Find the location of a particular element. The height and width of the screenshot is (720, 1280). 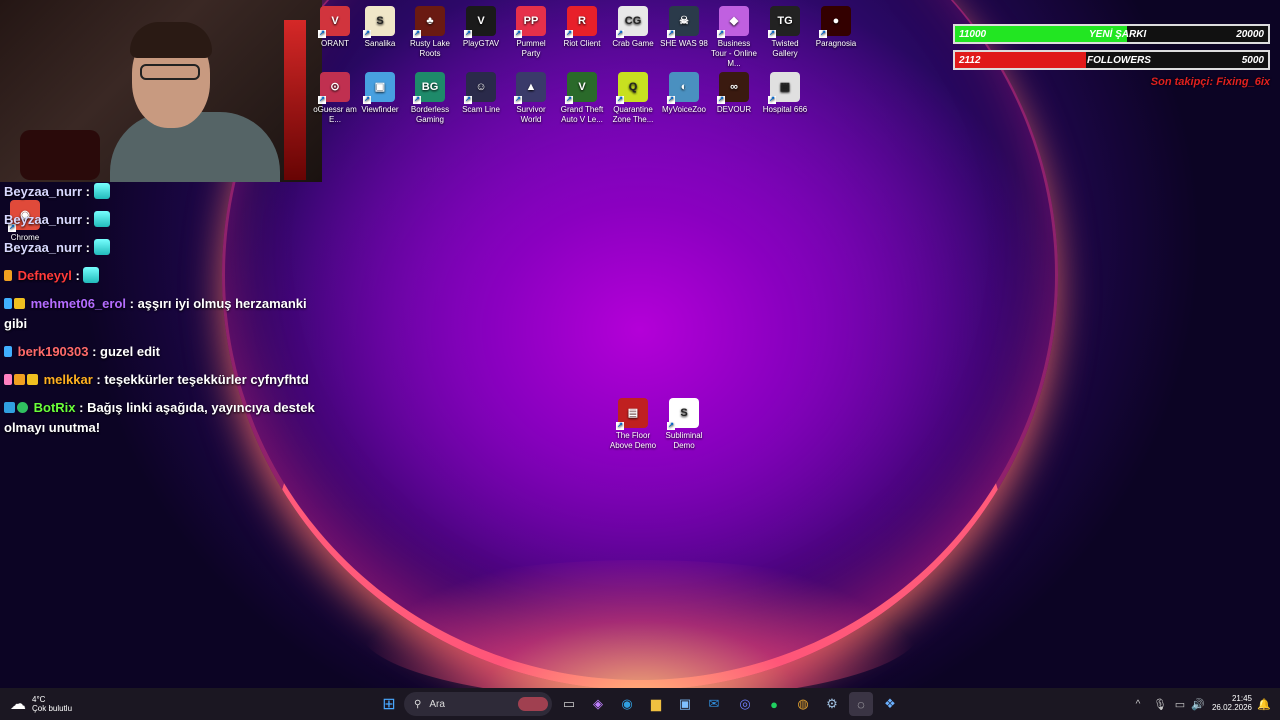

chat-message: Defneyyl : is located at coordinates (164, 276).